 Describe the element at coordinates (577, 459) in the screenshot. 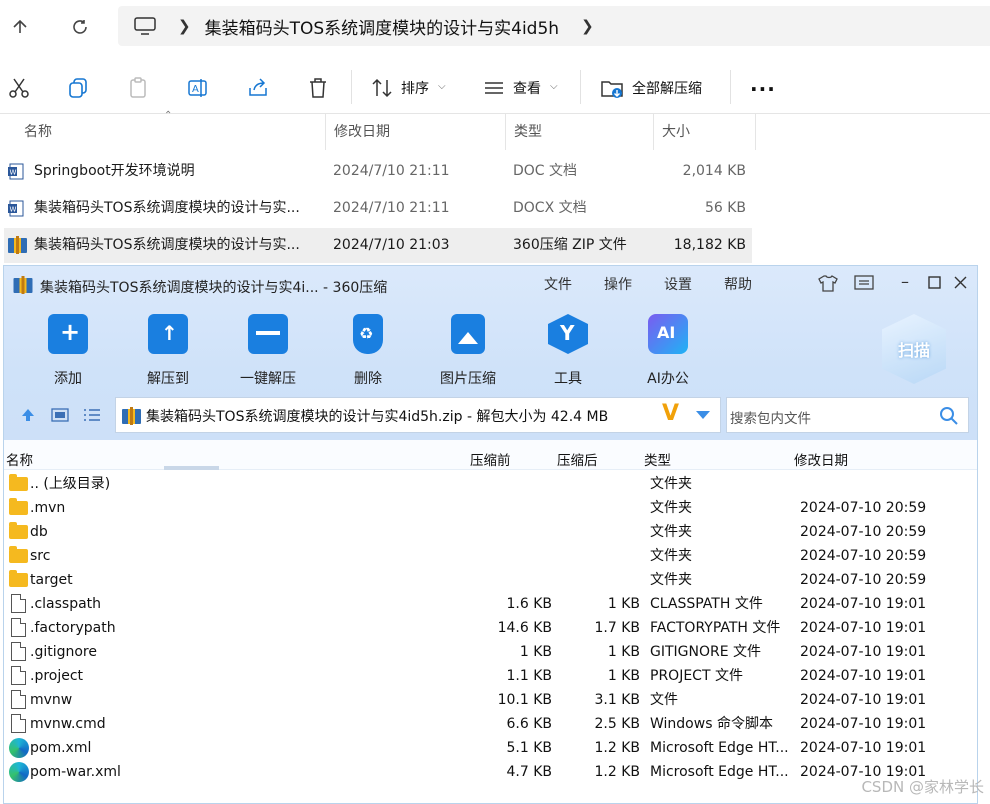

I see `column-header-after: 压缩后` at that location.